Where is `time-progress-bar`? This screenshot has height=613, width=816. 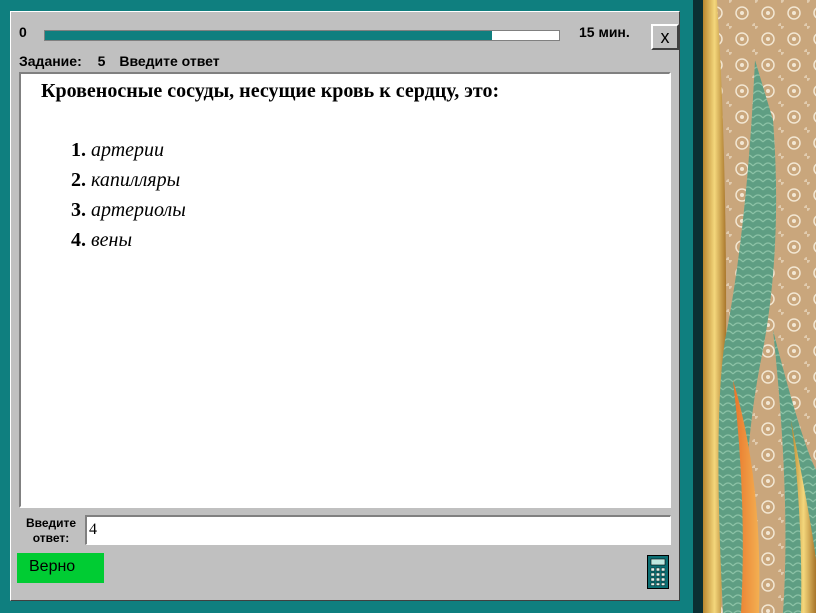
time-progress-bar is located at coordinates (302, 35).